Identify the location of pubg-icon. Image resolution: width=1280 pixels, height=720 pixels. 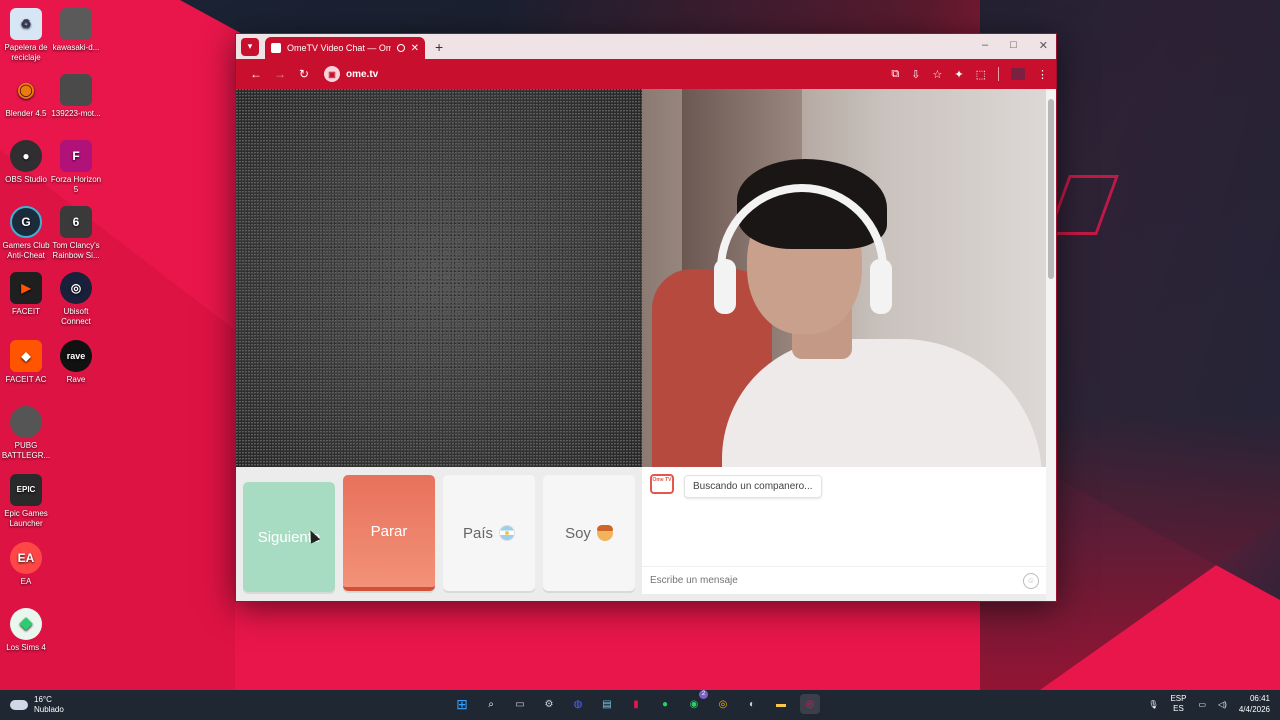
(26, 422).